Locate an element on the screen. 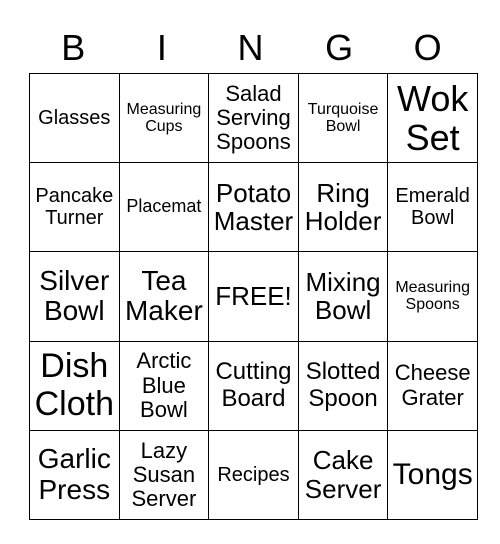 The width and height of the screenshot is (500, 544). bingo-cell: Dish Cloth is located at coordinates (74, 385).